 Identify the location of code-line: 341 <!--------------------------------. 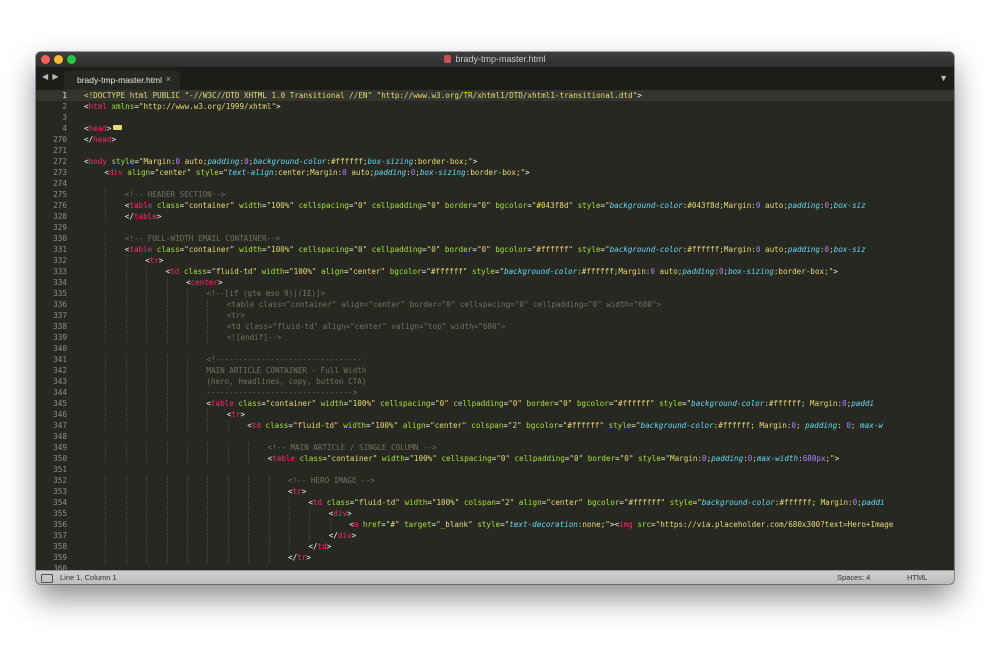
(495, 359).